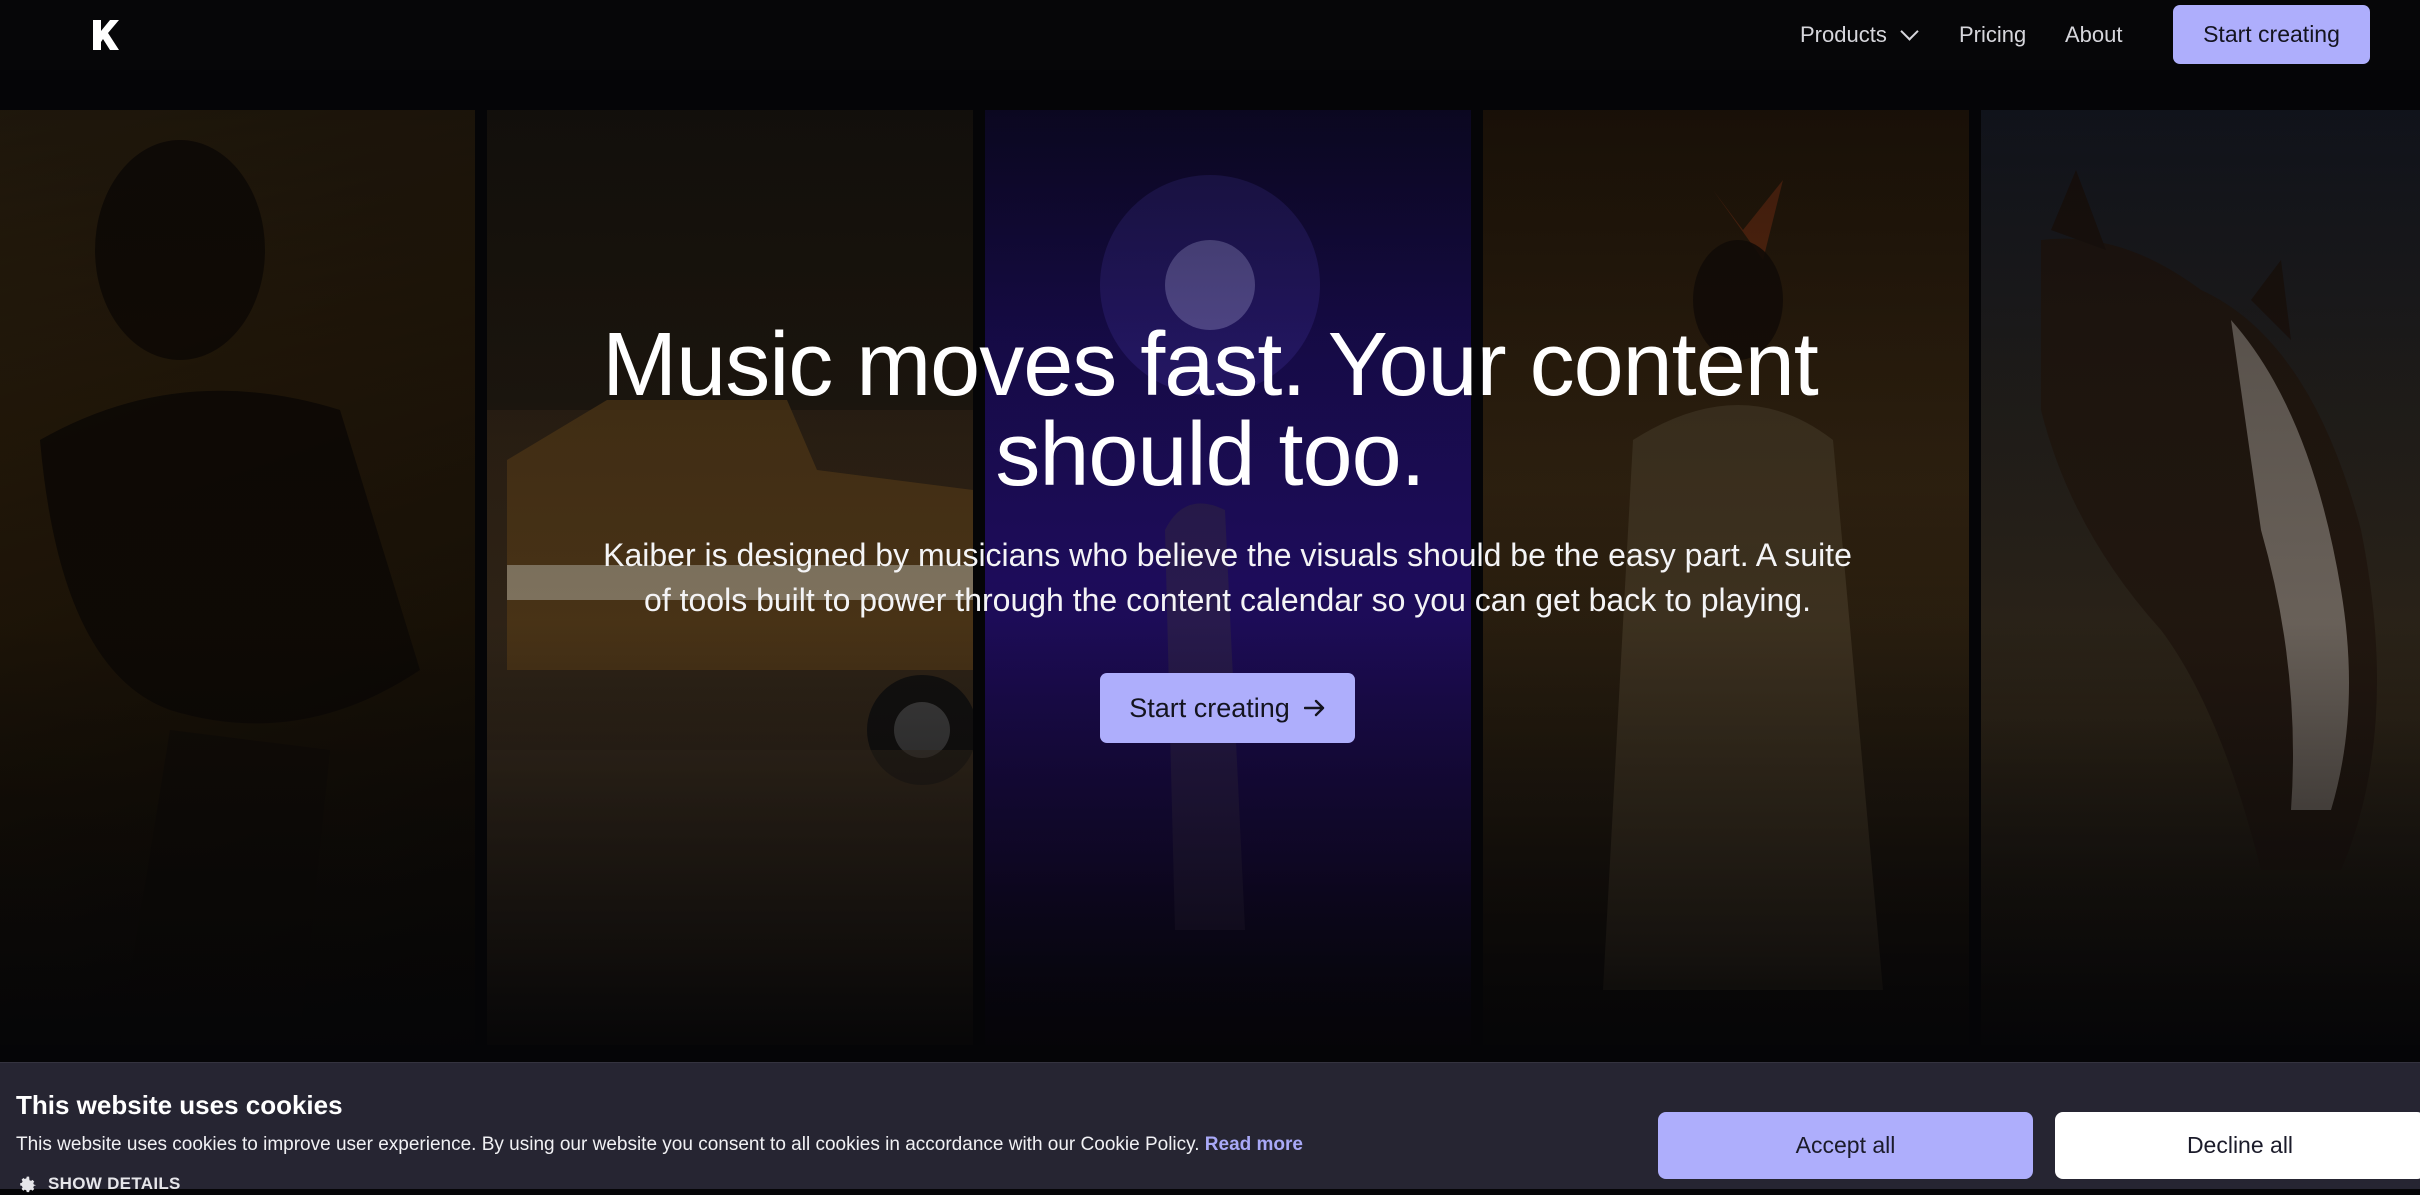 Image resolution: width=2420 pixels, height=1195 pixels. I want to click on hero-start-creating-button: Start creating, so click(1227, 708).